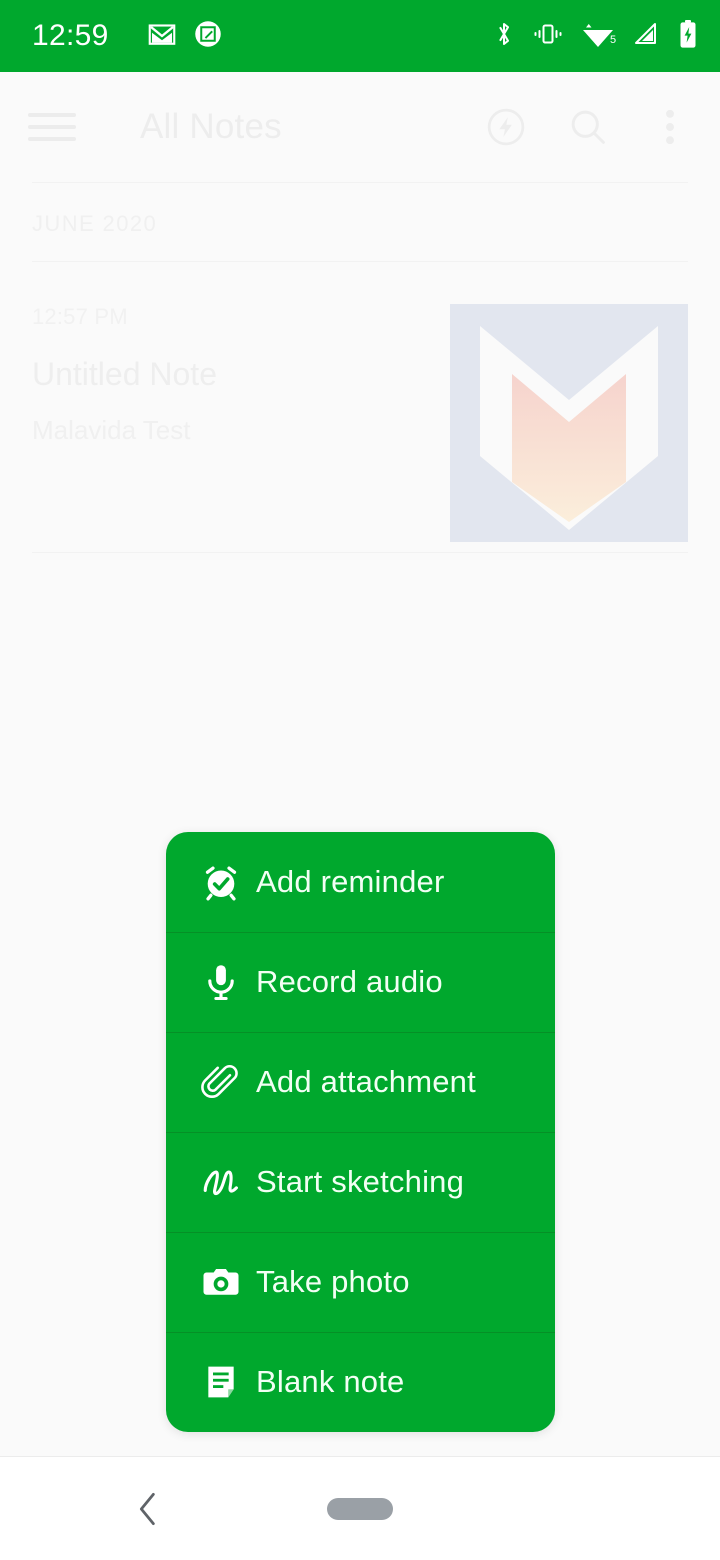  Describe the element at coordinates (221, 882) in the screenshot. I see `alarm-check-icon` at that location.